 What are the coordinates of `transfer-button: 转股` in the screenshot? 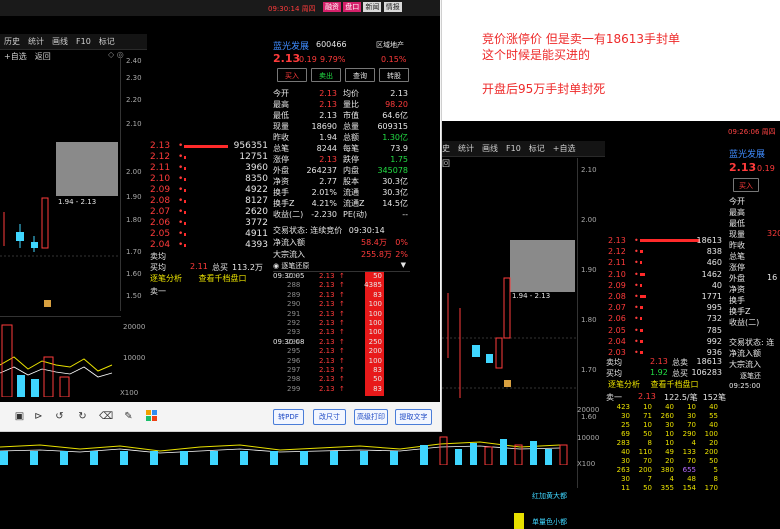 It's located at (394, 75).